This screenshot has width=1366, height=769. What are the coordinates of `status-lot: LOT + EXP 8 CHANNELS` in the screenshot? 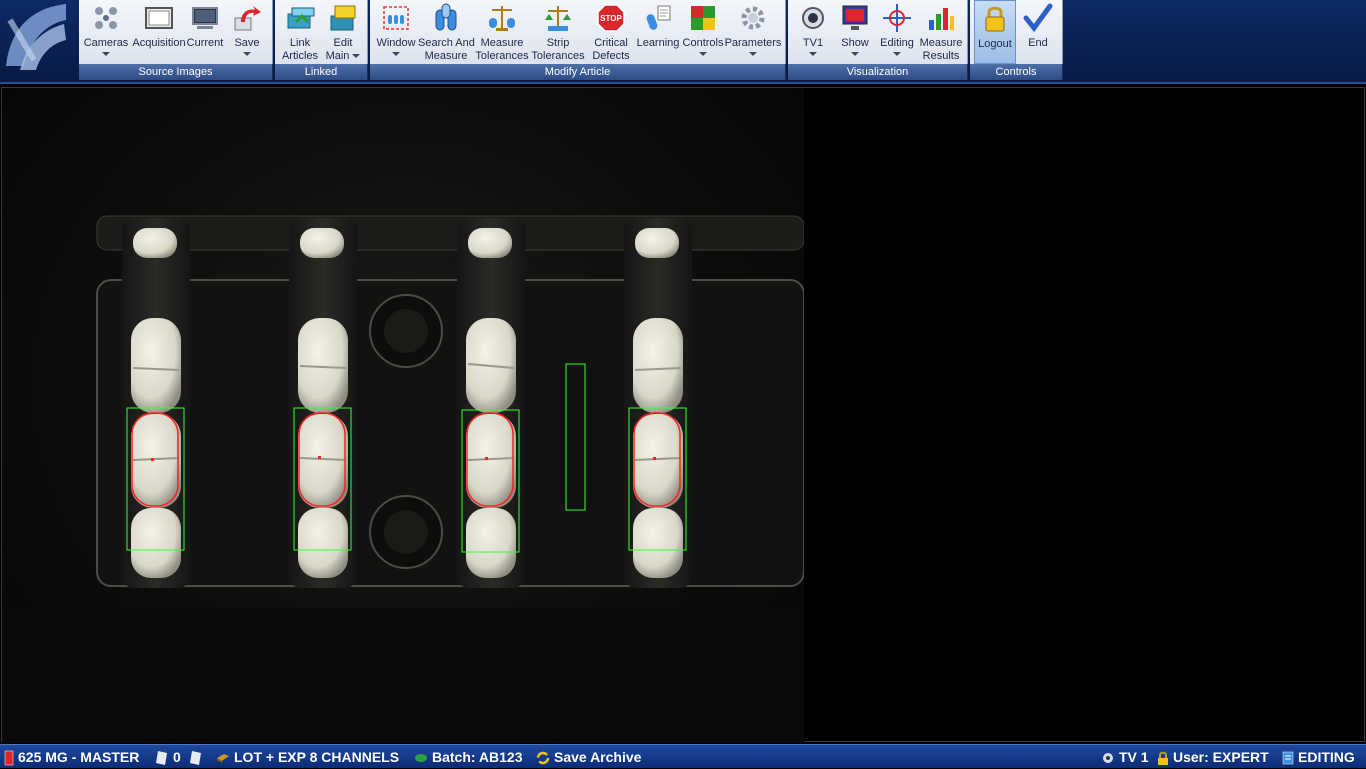 It's located at (307, 757).